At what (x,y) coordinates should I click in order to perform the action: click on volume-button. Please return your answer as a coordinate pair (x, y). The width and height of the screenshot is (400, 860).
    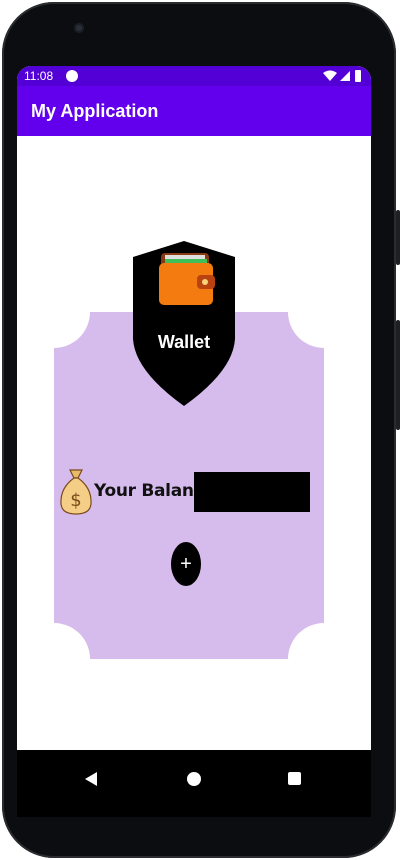
    Looking at the image, I should click on (398, 375).